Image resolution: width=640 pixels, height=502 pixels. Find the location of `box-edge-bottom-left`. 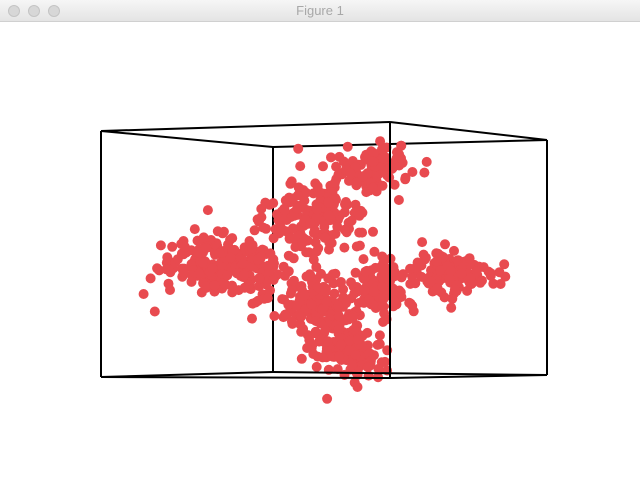

box-edge-bottom-left is located at coordinates (187, 374).